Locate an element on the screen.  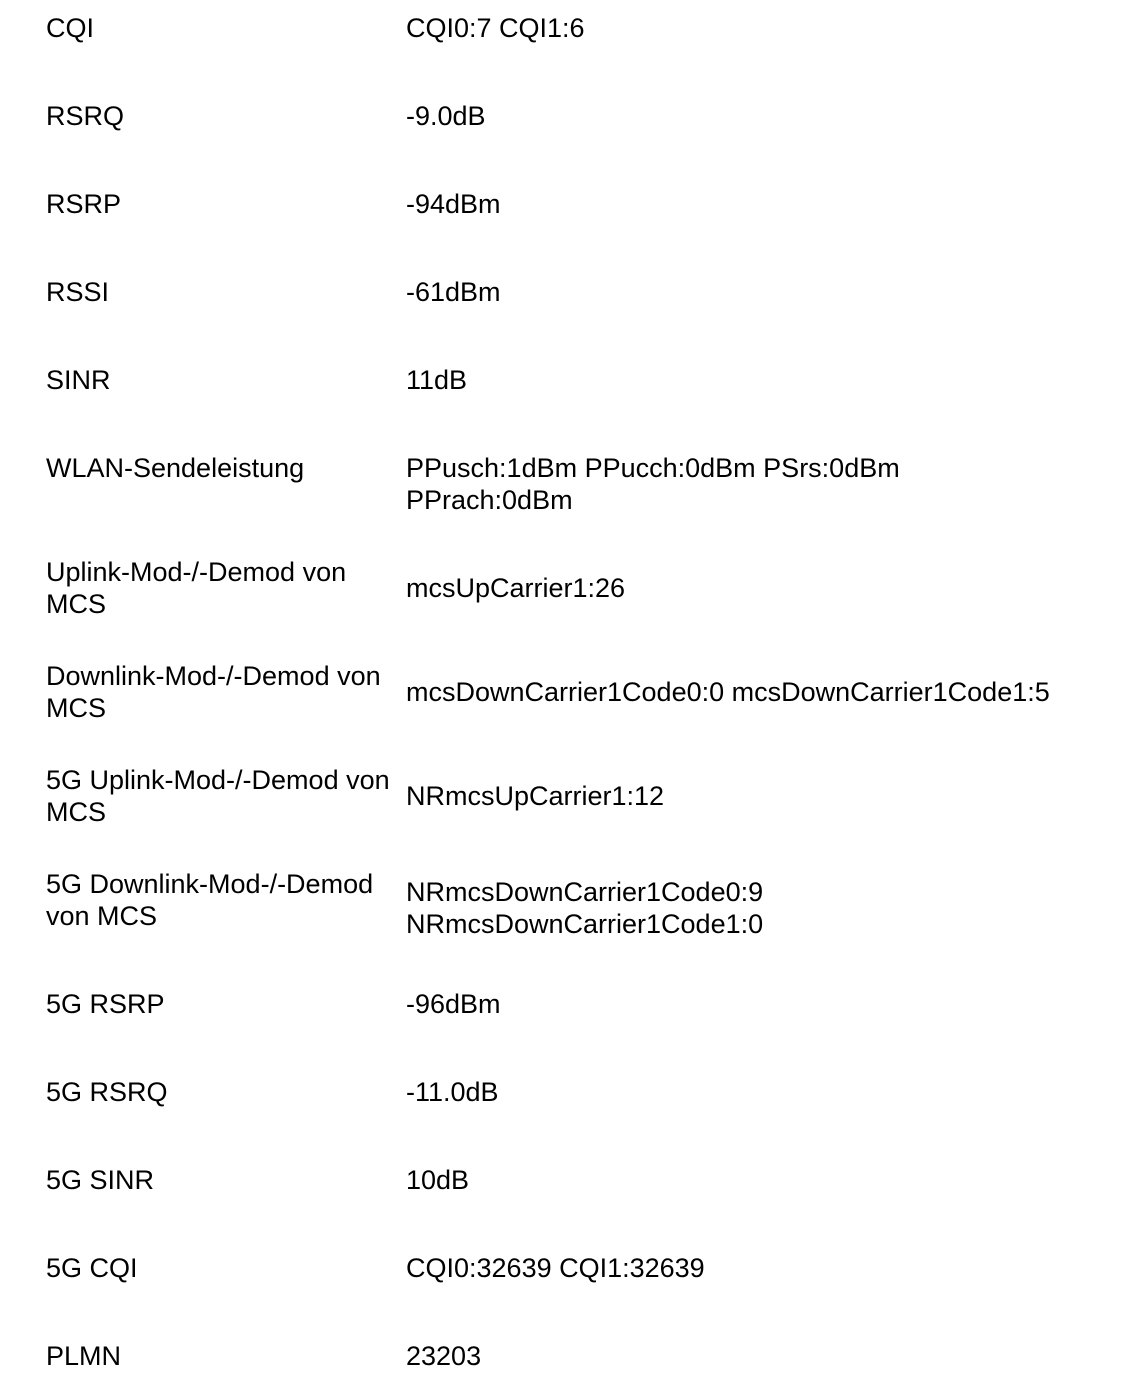
table-row: SINR 11dB is located at coordinates (576, 380).